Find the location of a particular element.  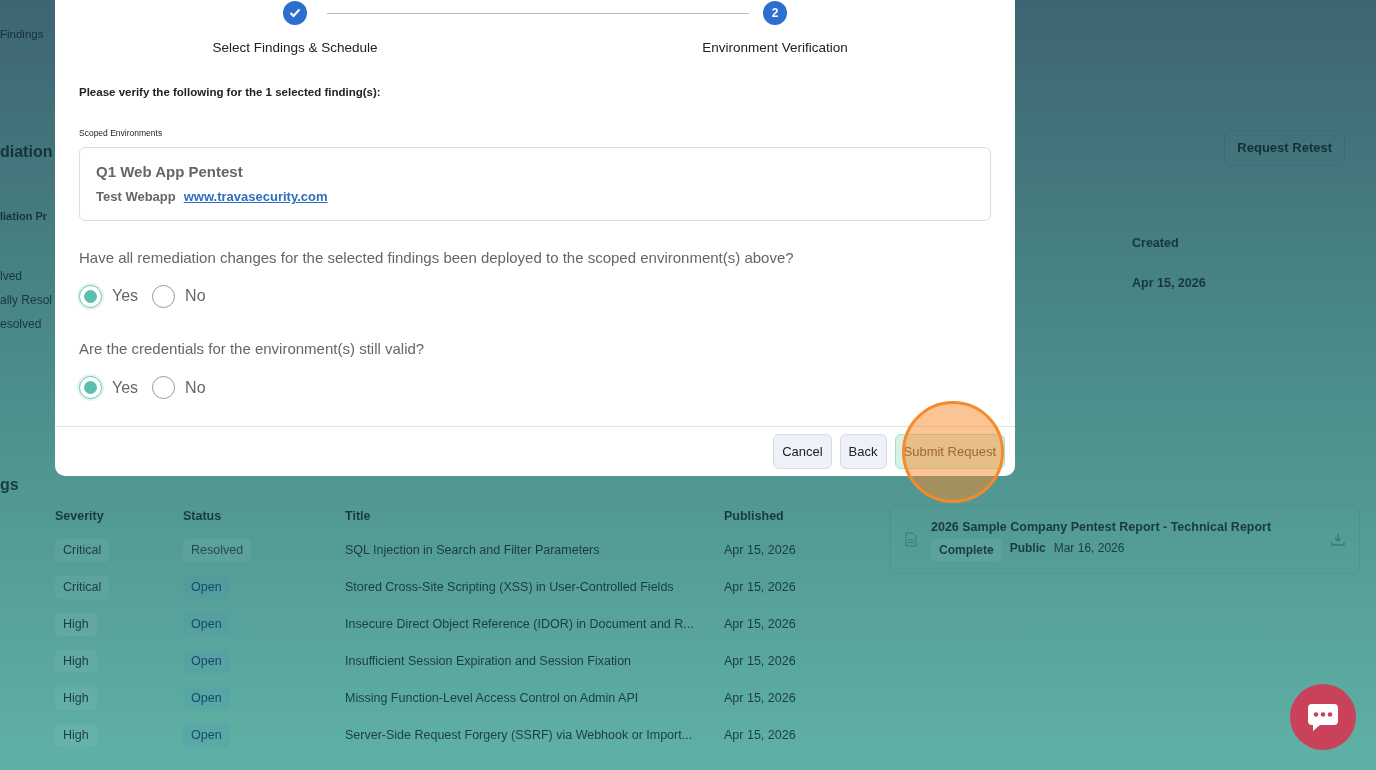

report-title: 2026 Sample Company Pentest Report - Technical Report is located at coordinates (1102, 527).